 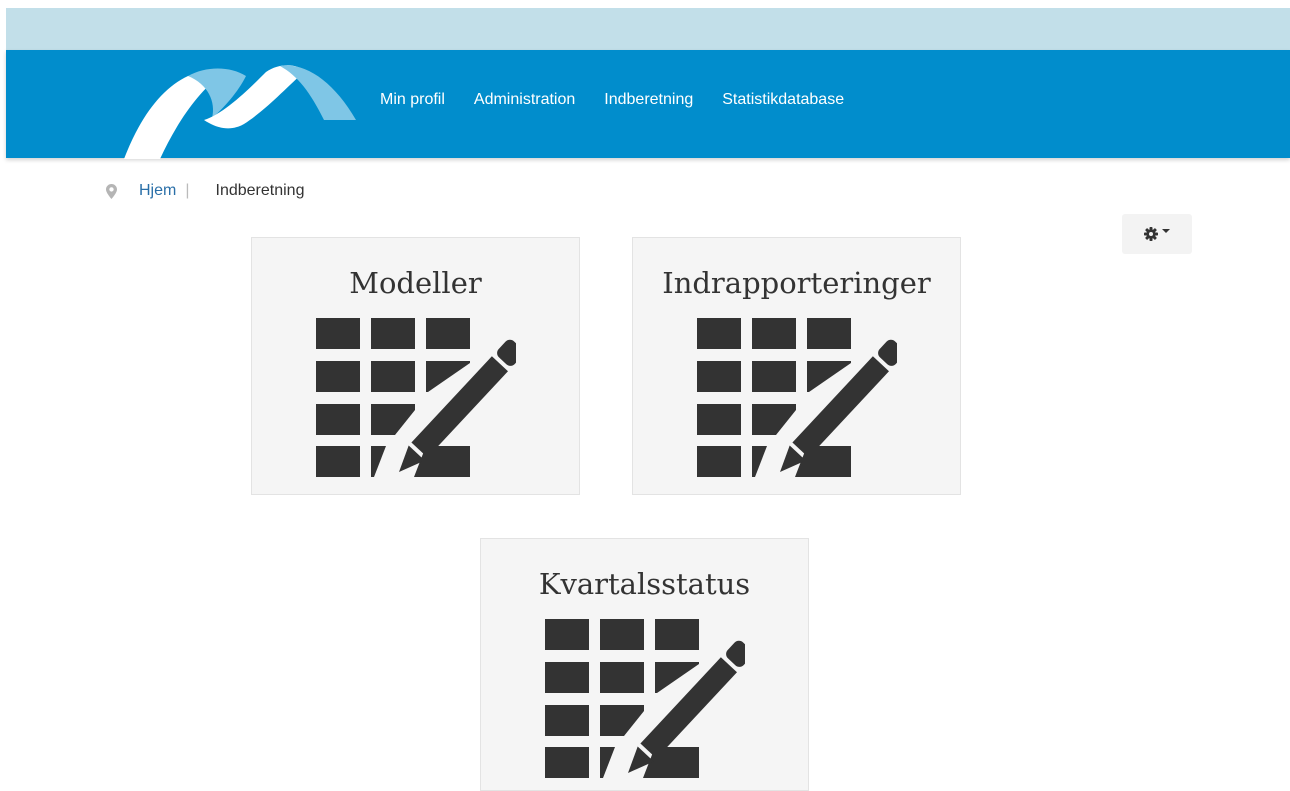 I want to click on map-pin-icon, so click(x=111, y=191).